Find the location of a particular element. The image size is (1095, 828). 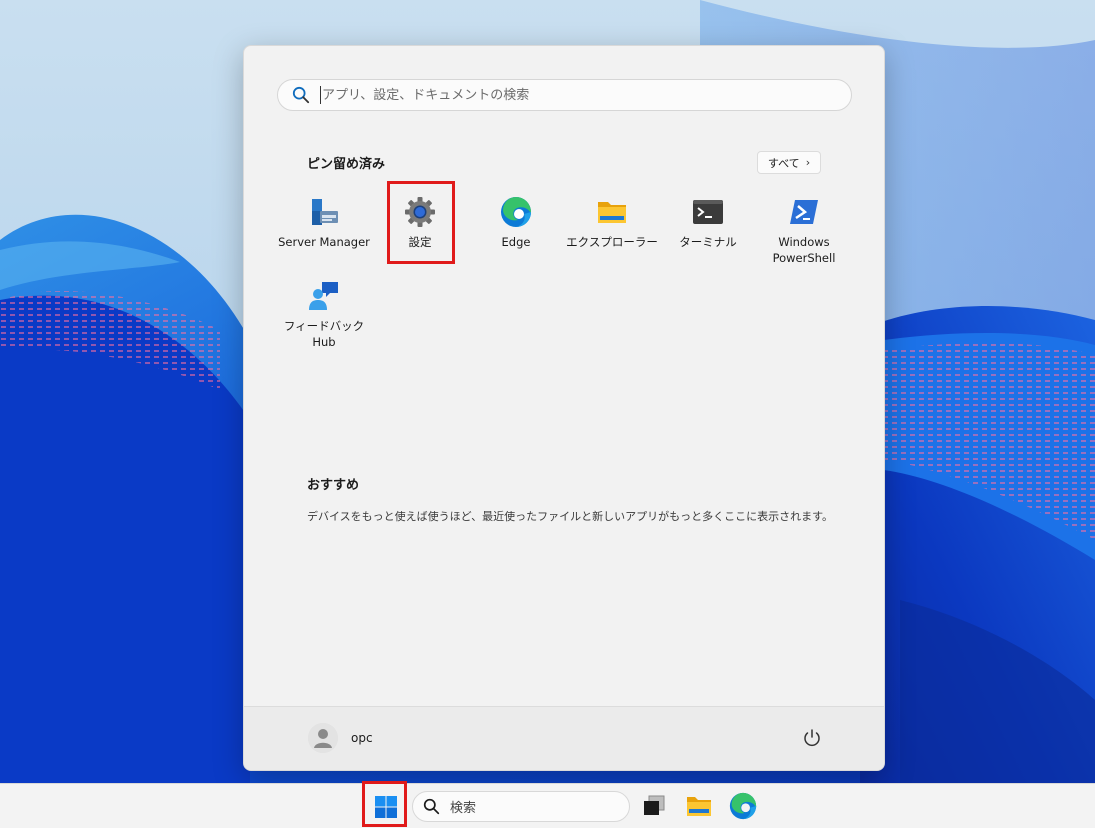

app-label: ターミナル is located at coordinates (708, 242).